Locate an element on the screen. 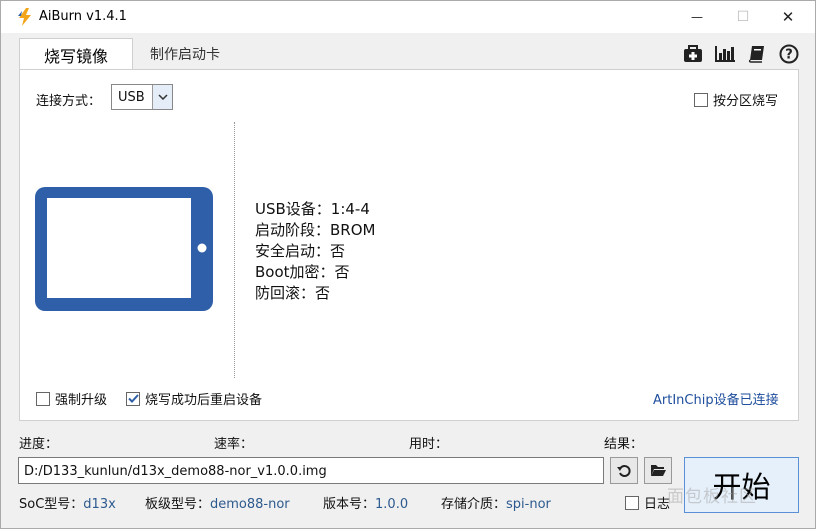  watermark: 面包板社区 is located at coordinates (712, 497).